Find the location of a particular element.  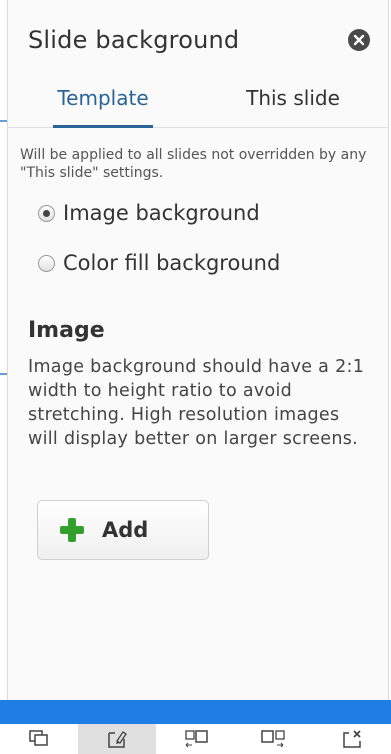

delete-slide-button is located at coordinates (352, 739).